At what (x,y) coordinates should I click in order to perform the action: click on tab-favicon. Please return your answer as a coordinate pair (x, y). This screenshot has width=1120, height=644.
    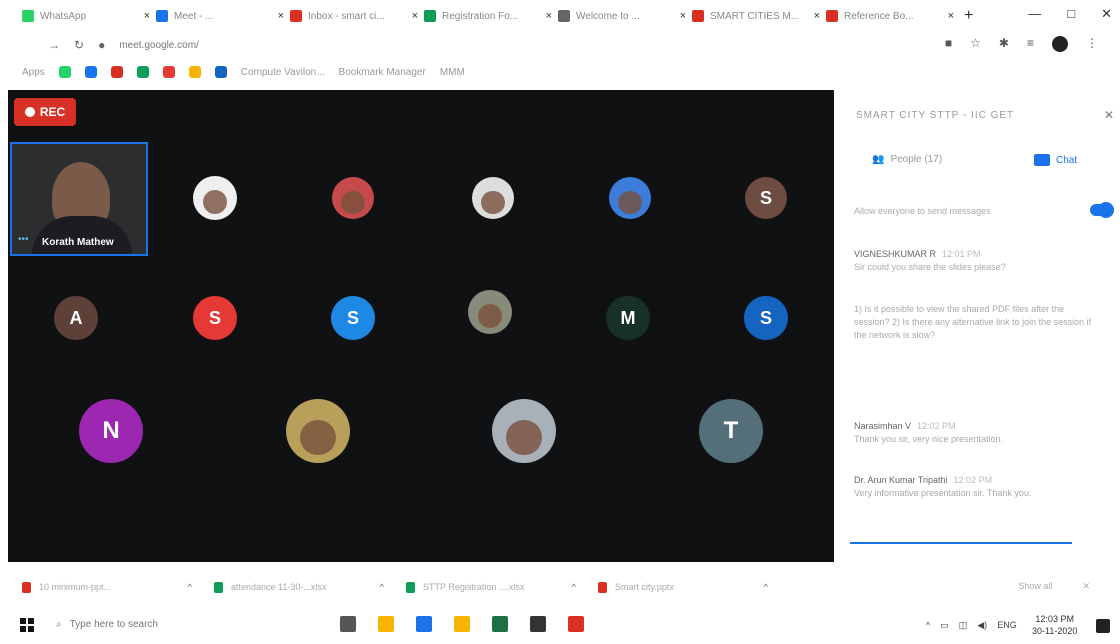
    Looking at the image, I should click on (564, 16).